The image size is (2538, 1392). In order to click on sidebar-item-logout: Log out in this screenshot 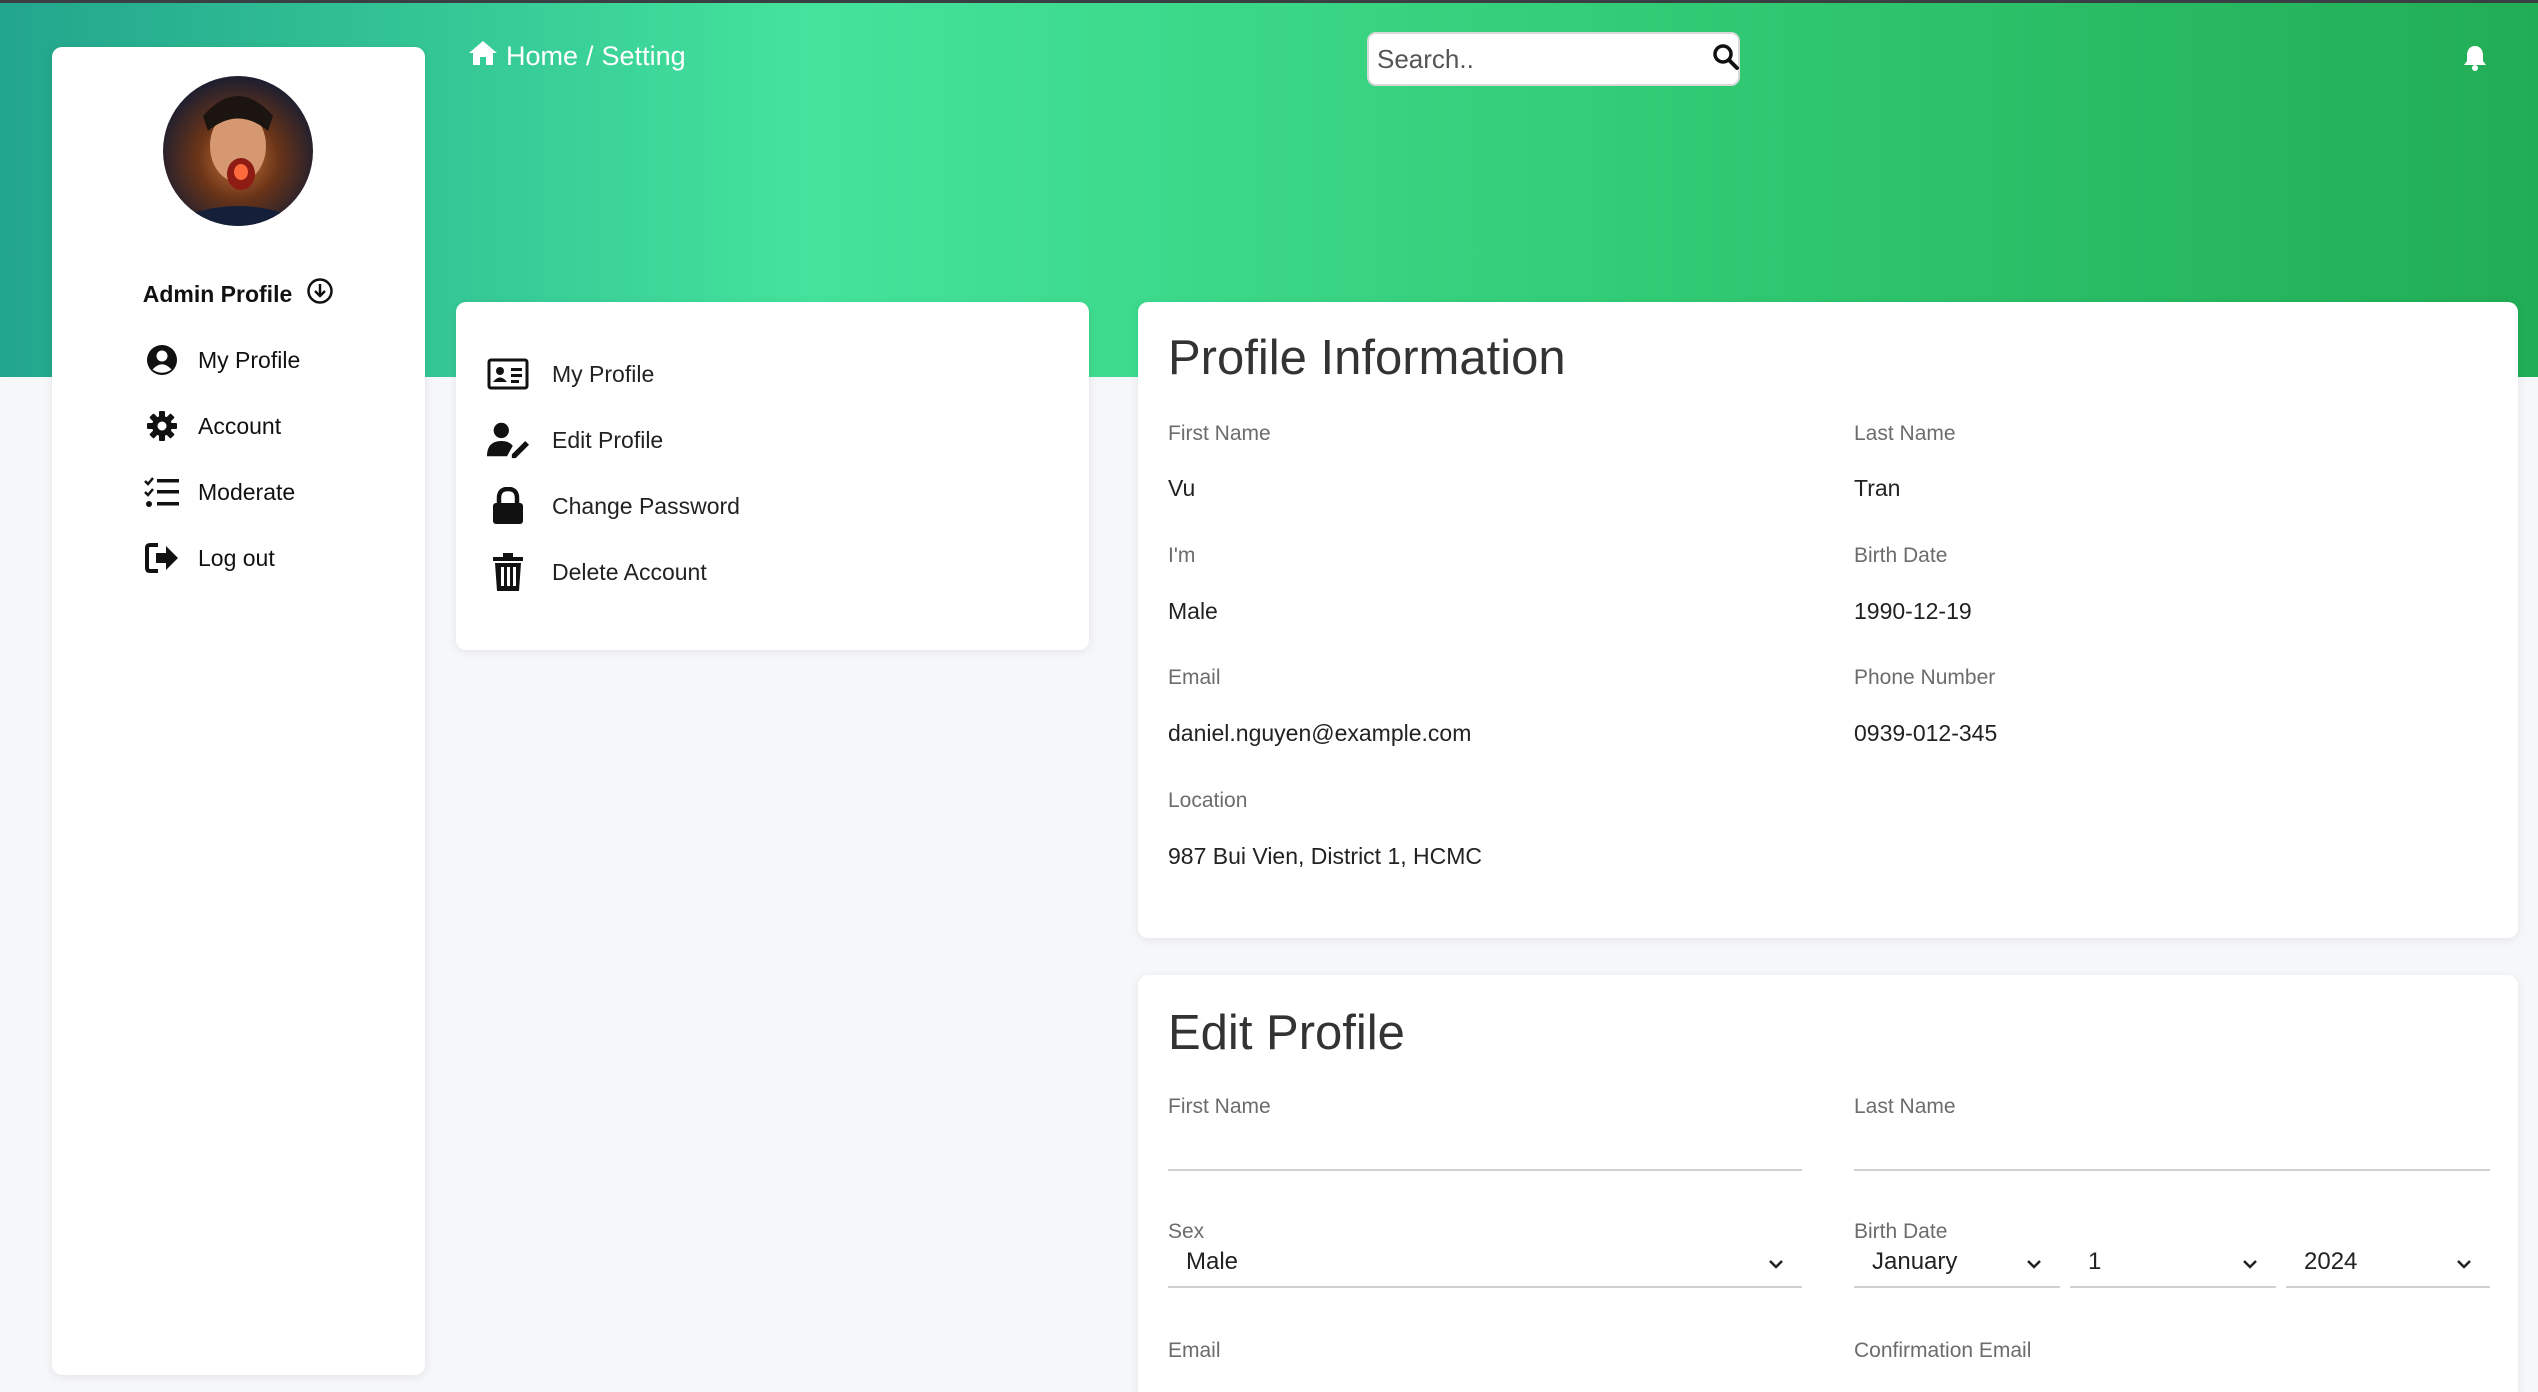, I will do `click(222, 558)`.